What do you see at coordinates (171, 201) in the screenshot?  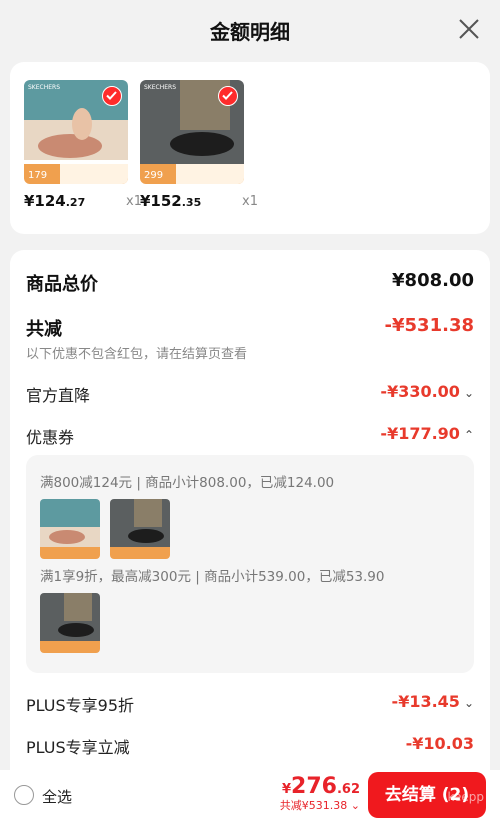 I see `product-price: ¥152.35` at bounding box center [171, 201].